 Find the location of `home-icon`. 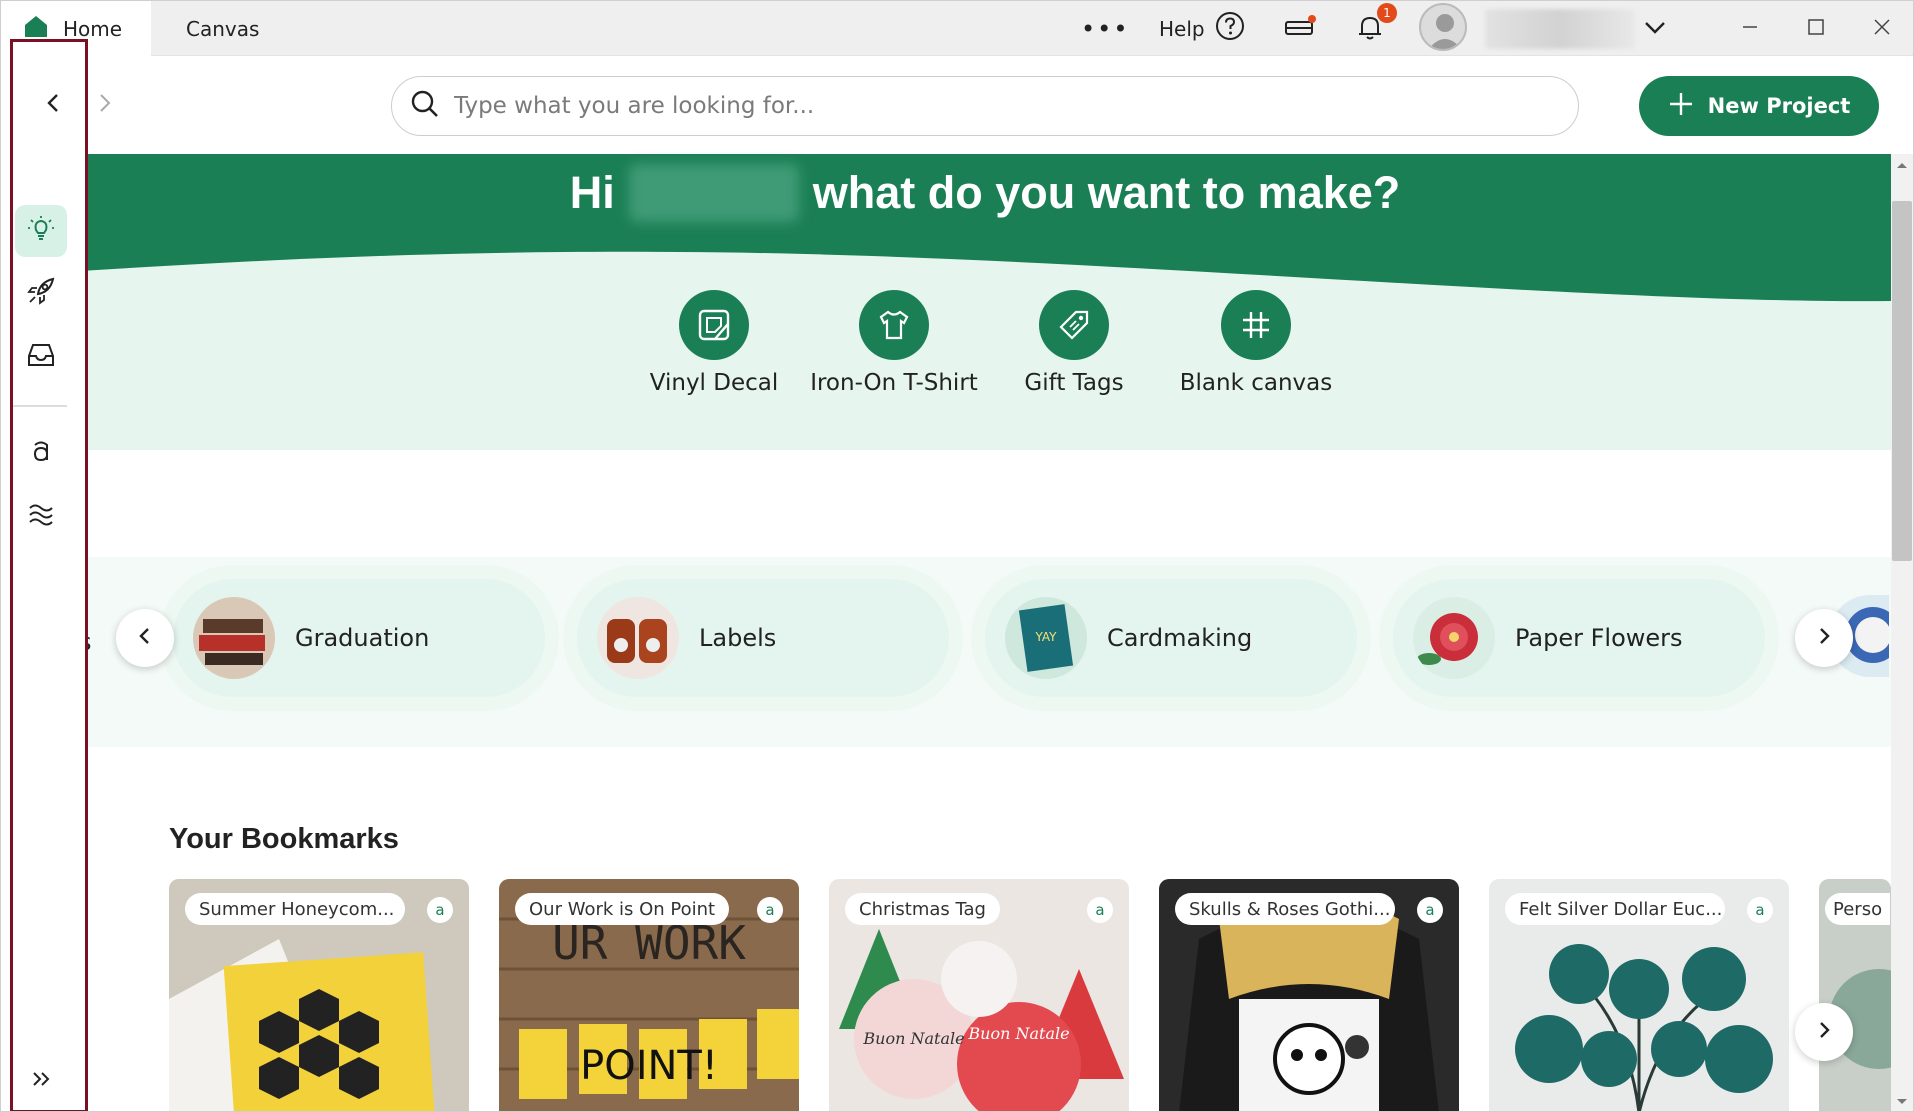

home-icon is located at coordinates (36, 28).